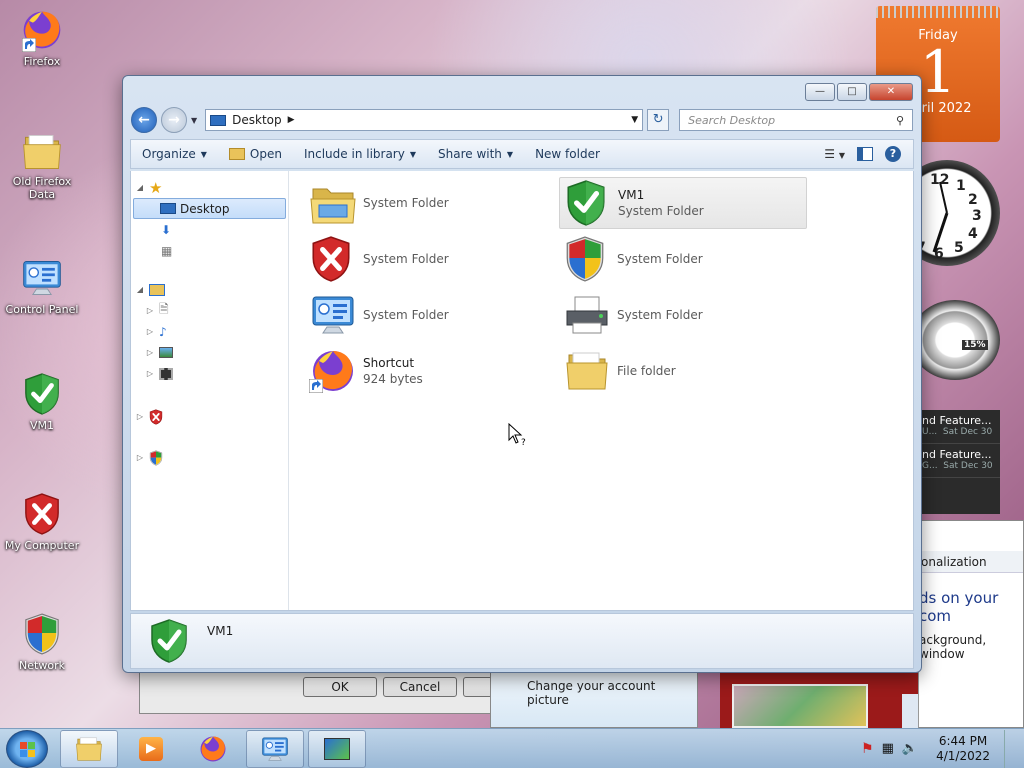  I want to click on nav-desktop: Desktop, so click(209, 208).